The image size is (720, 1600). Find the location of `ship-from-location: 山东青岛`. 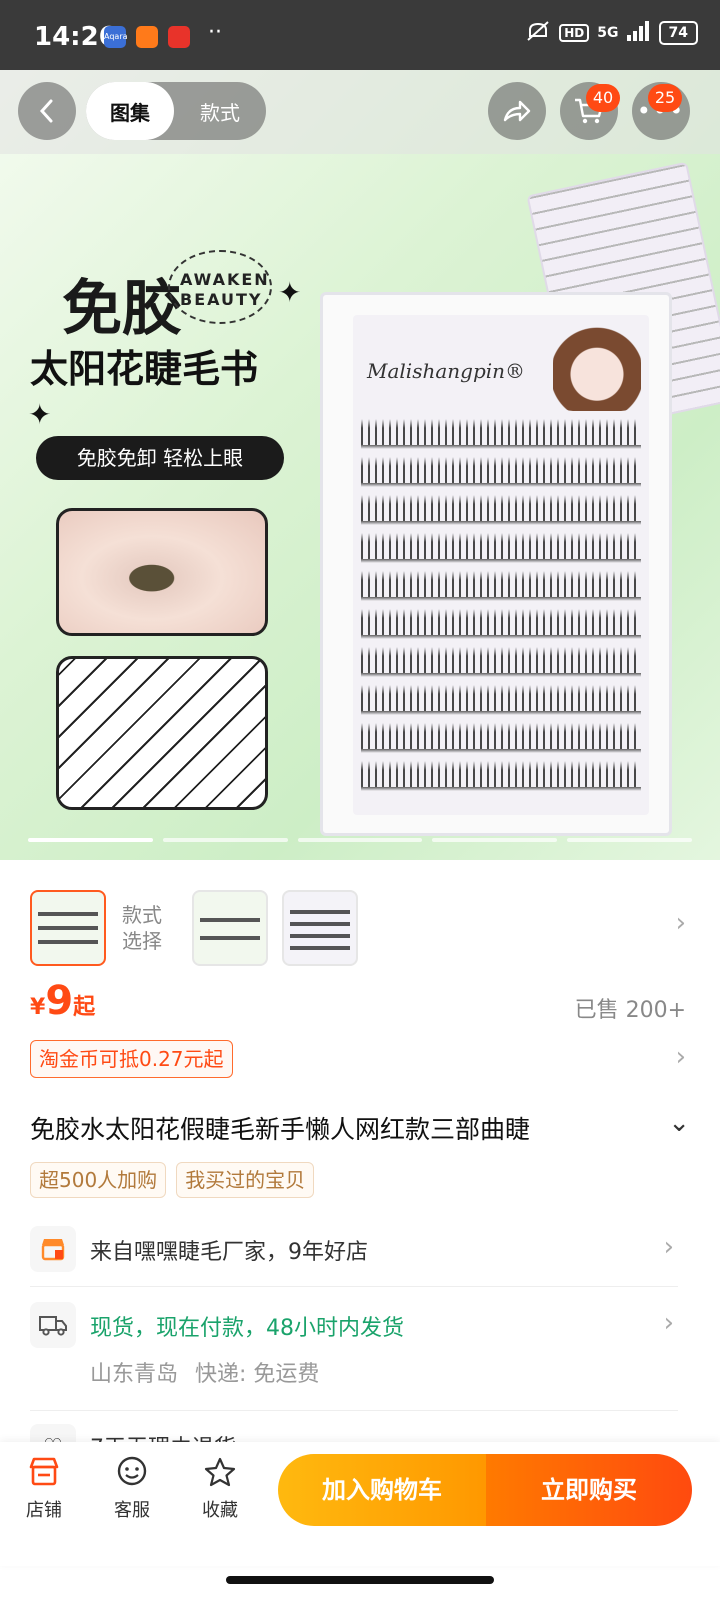

ship-from-location: 山东青岛 is located at coordinates (134, 1374).